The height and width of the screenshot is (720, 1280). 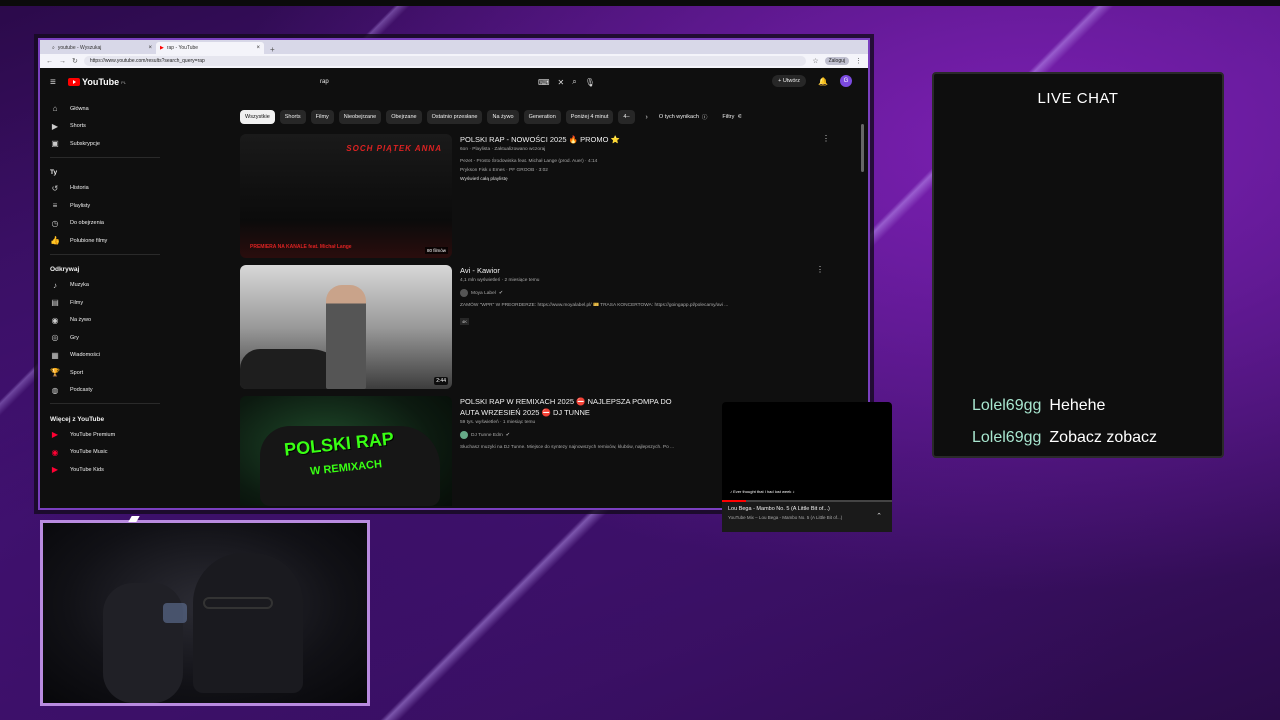 What do you see at coordinates (62, 61) in the screenshot?
I see `forward-icon: →` at bounding box center [62, 61].